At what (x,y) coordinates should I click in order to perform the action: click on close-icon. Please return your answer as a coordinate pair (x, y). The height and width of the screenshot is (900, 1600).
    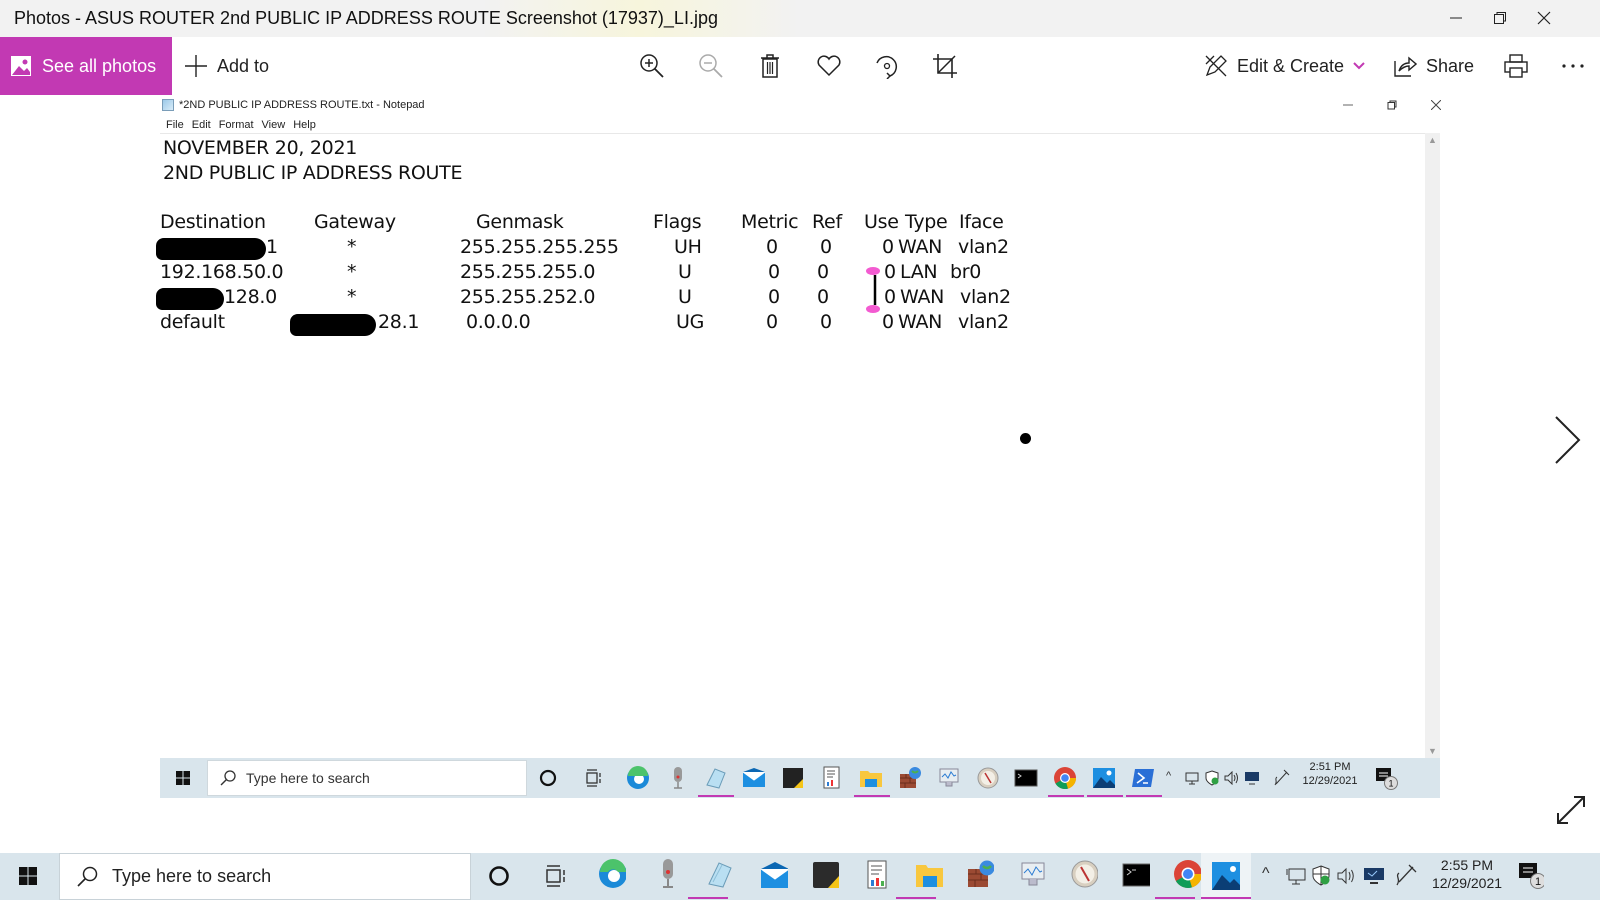
    Looking at the image, I should click on (1436, 105).